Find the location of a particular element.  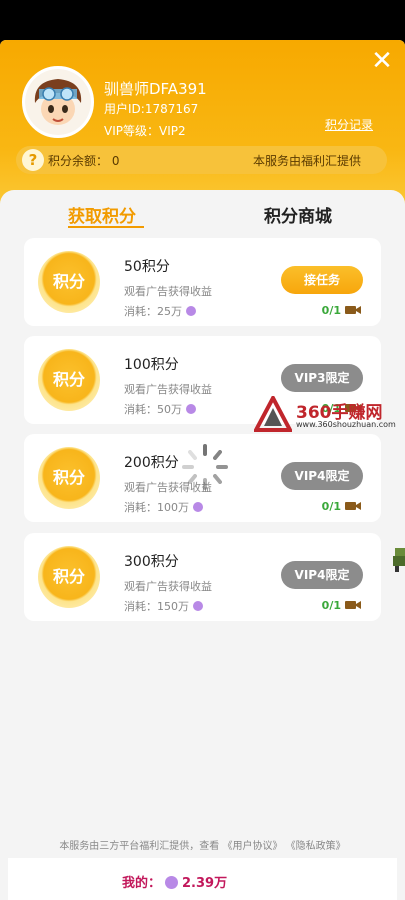

my-balance-label: 我的： is located at coordinates (142, 883).